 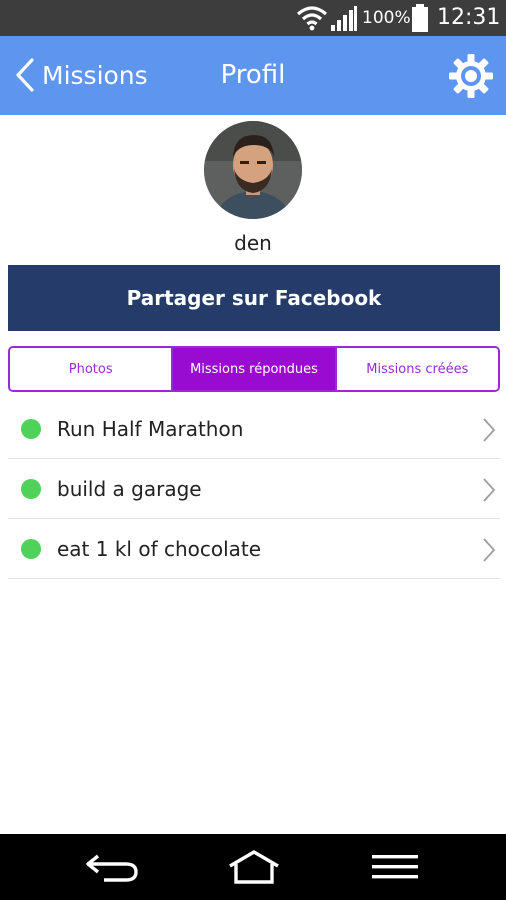 I want to click on battery-percent: 100%, so click(x=386, y=18).